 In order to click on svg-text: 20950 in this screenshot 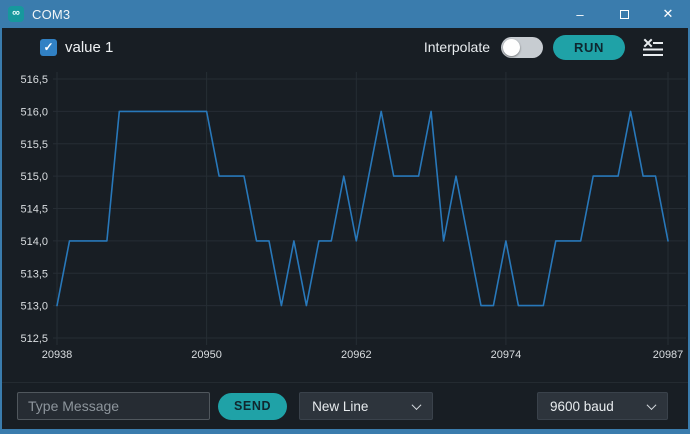, I will do `click(206, 355)`.